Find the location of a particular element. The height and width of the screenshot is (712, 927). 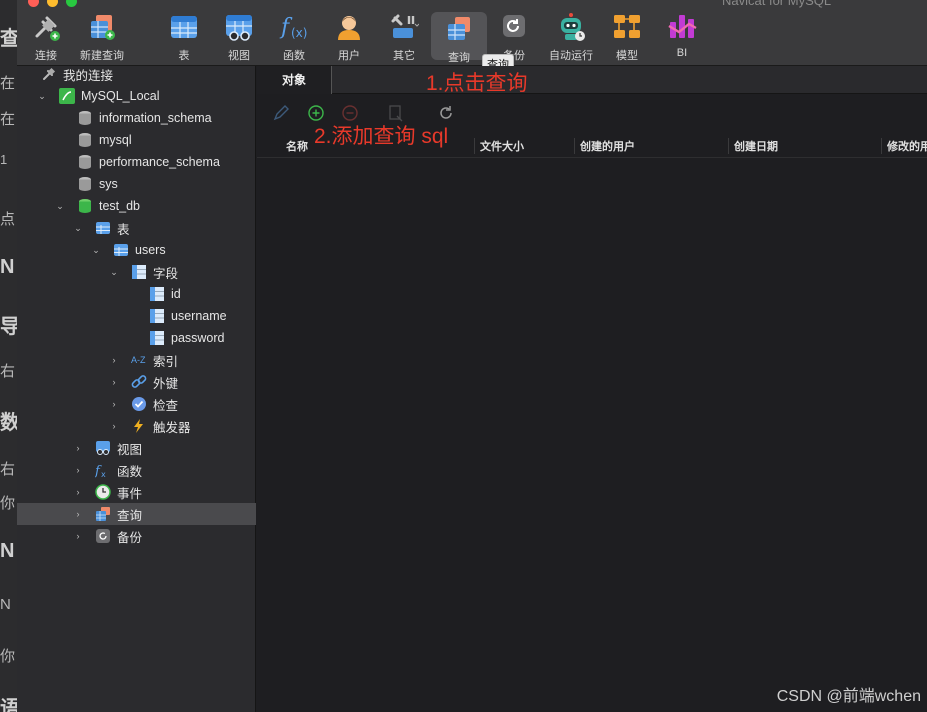

annotation-step-2: 2.添加查询 sql is located at coordinates (381, 136).